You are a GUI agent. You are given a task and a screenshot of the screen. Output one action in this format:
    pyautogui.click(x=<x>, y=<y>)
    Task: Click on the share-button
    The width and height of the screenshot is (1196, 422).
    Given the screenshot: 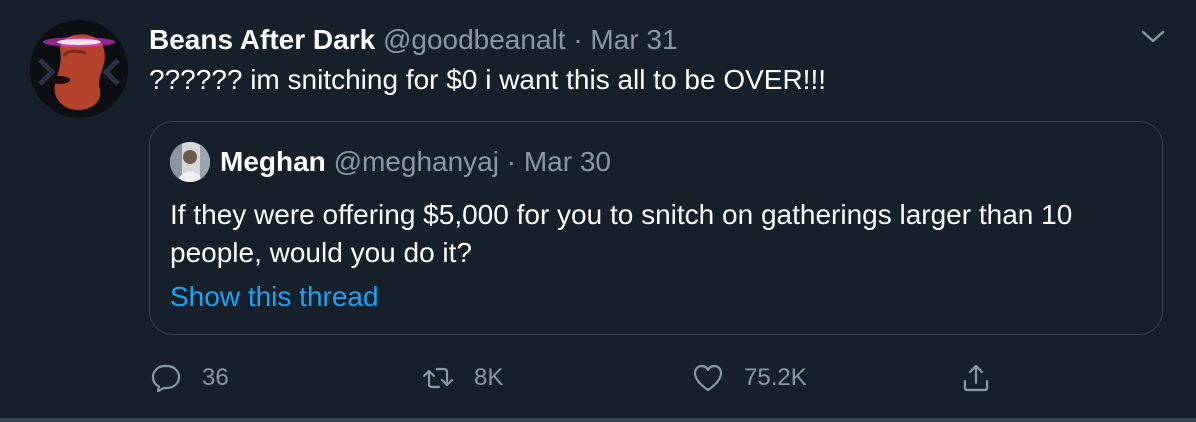 What is the action you would take?
    pyautogui.click(x=976, y=378)
    